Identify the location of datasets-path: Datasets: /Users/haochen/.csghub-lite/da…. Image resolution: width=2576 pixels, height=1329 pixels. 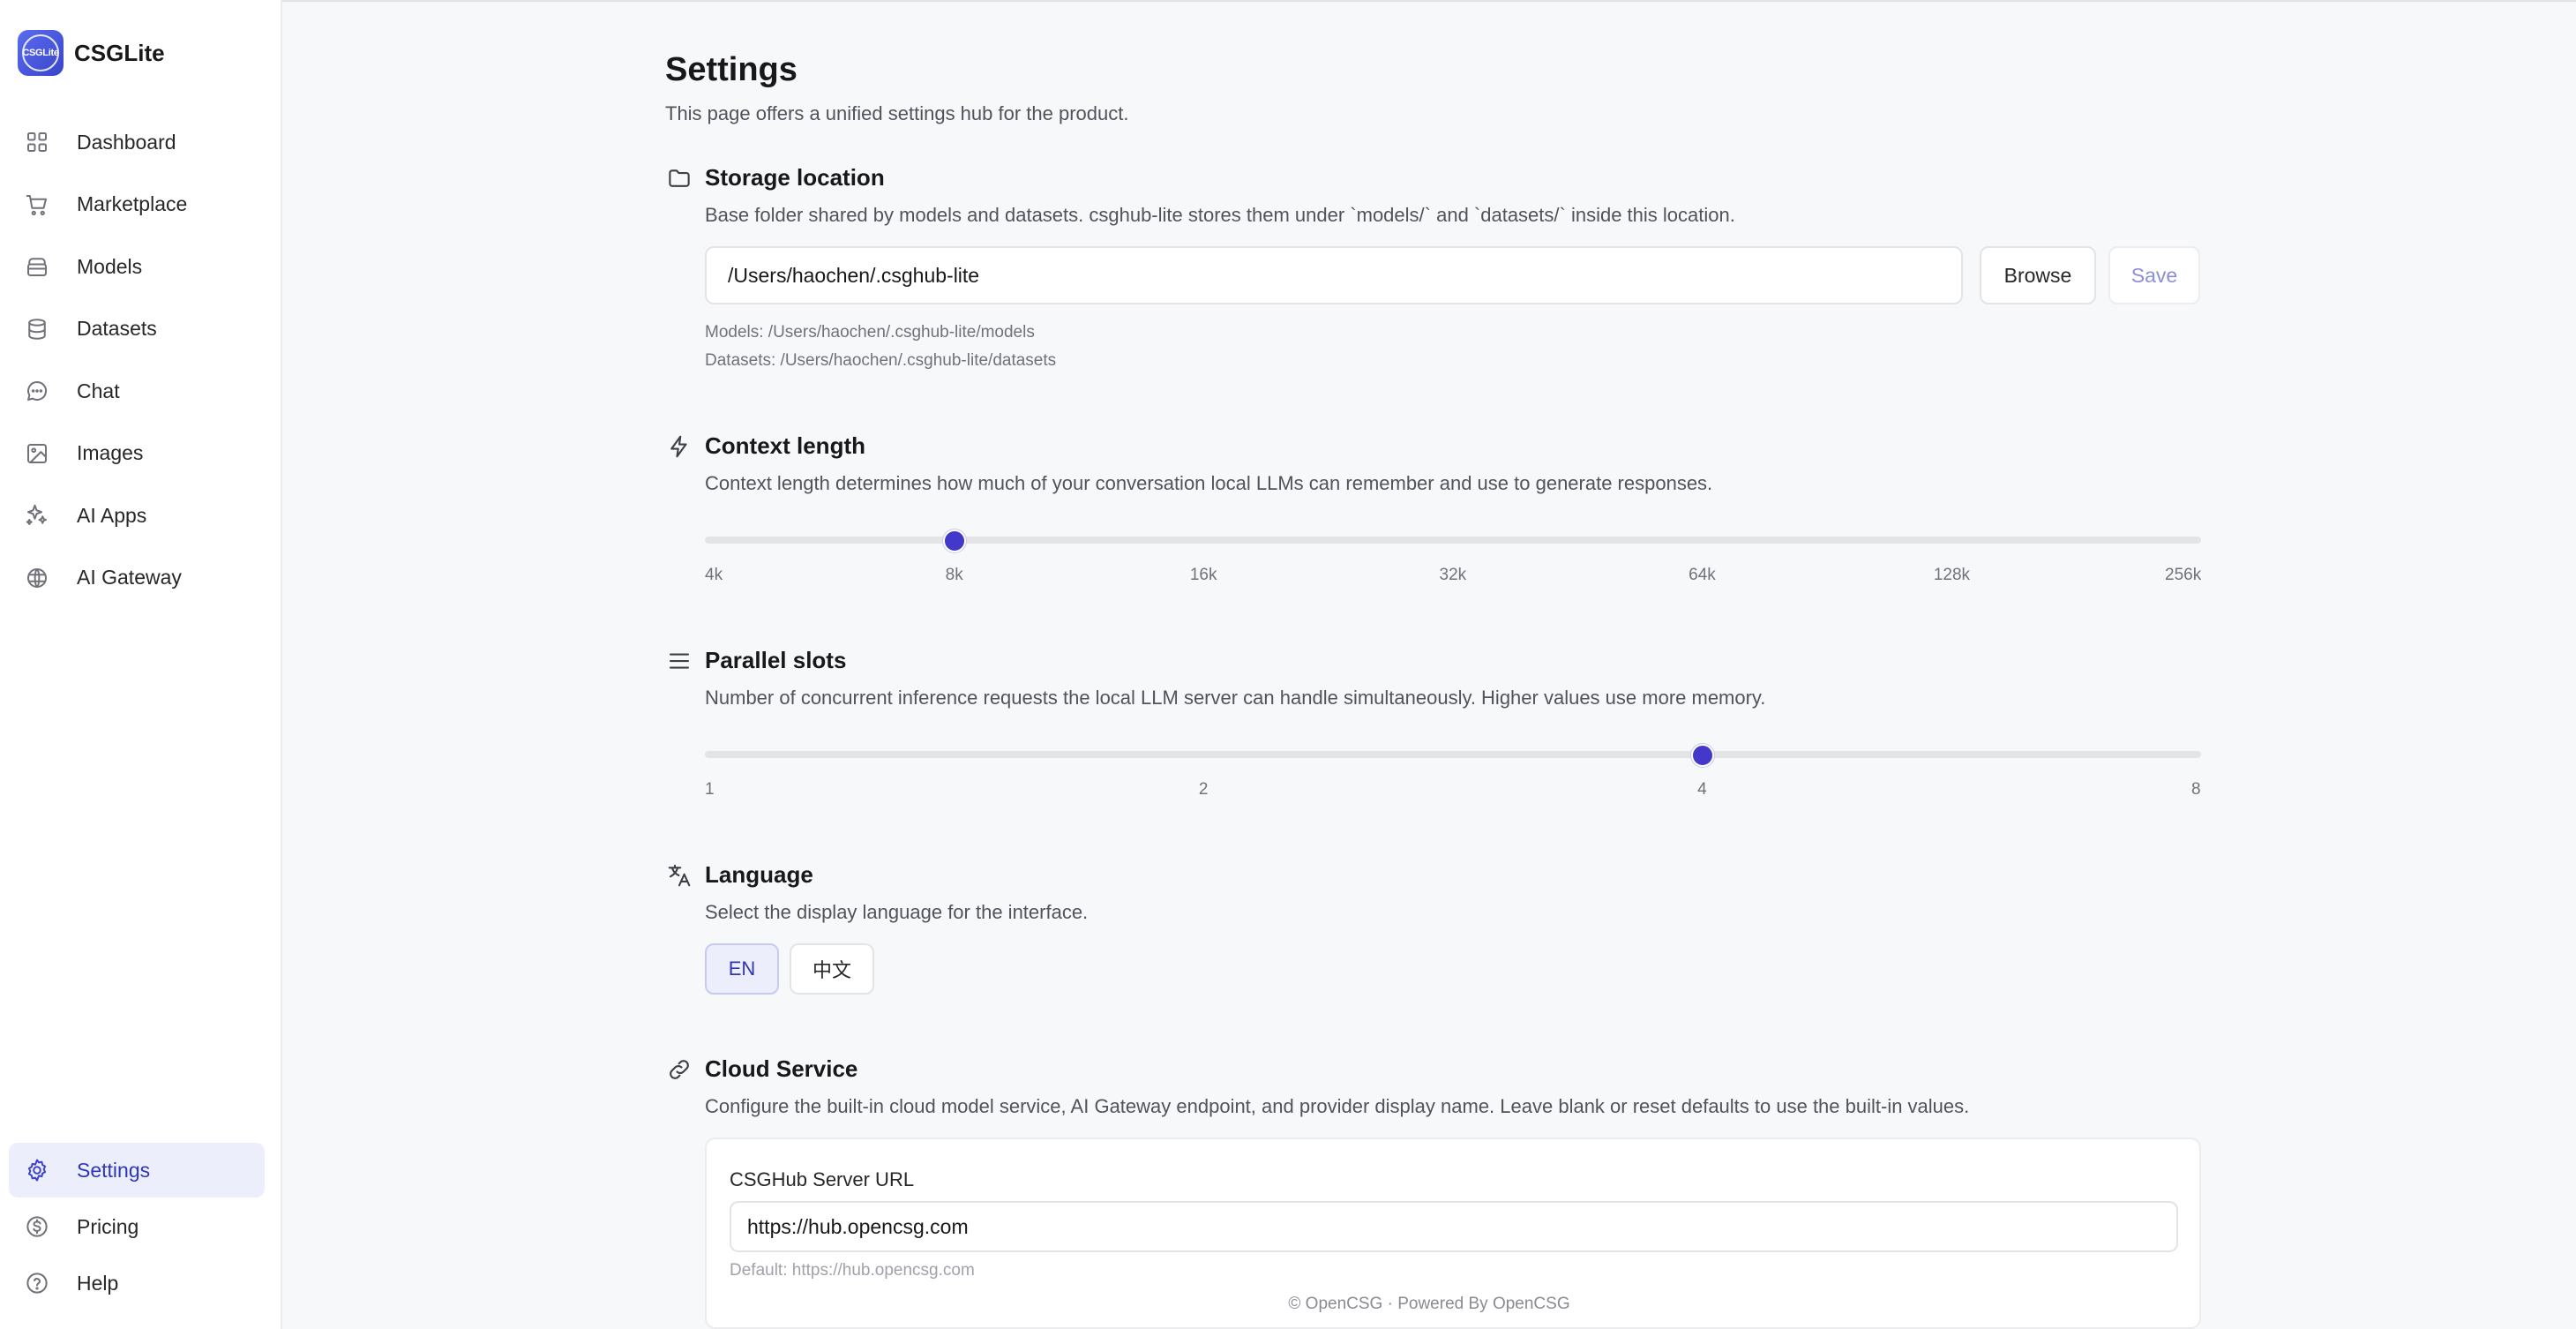
(881, 360).